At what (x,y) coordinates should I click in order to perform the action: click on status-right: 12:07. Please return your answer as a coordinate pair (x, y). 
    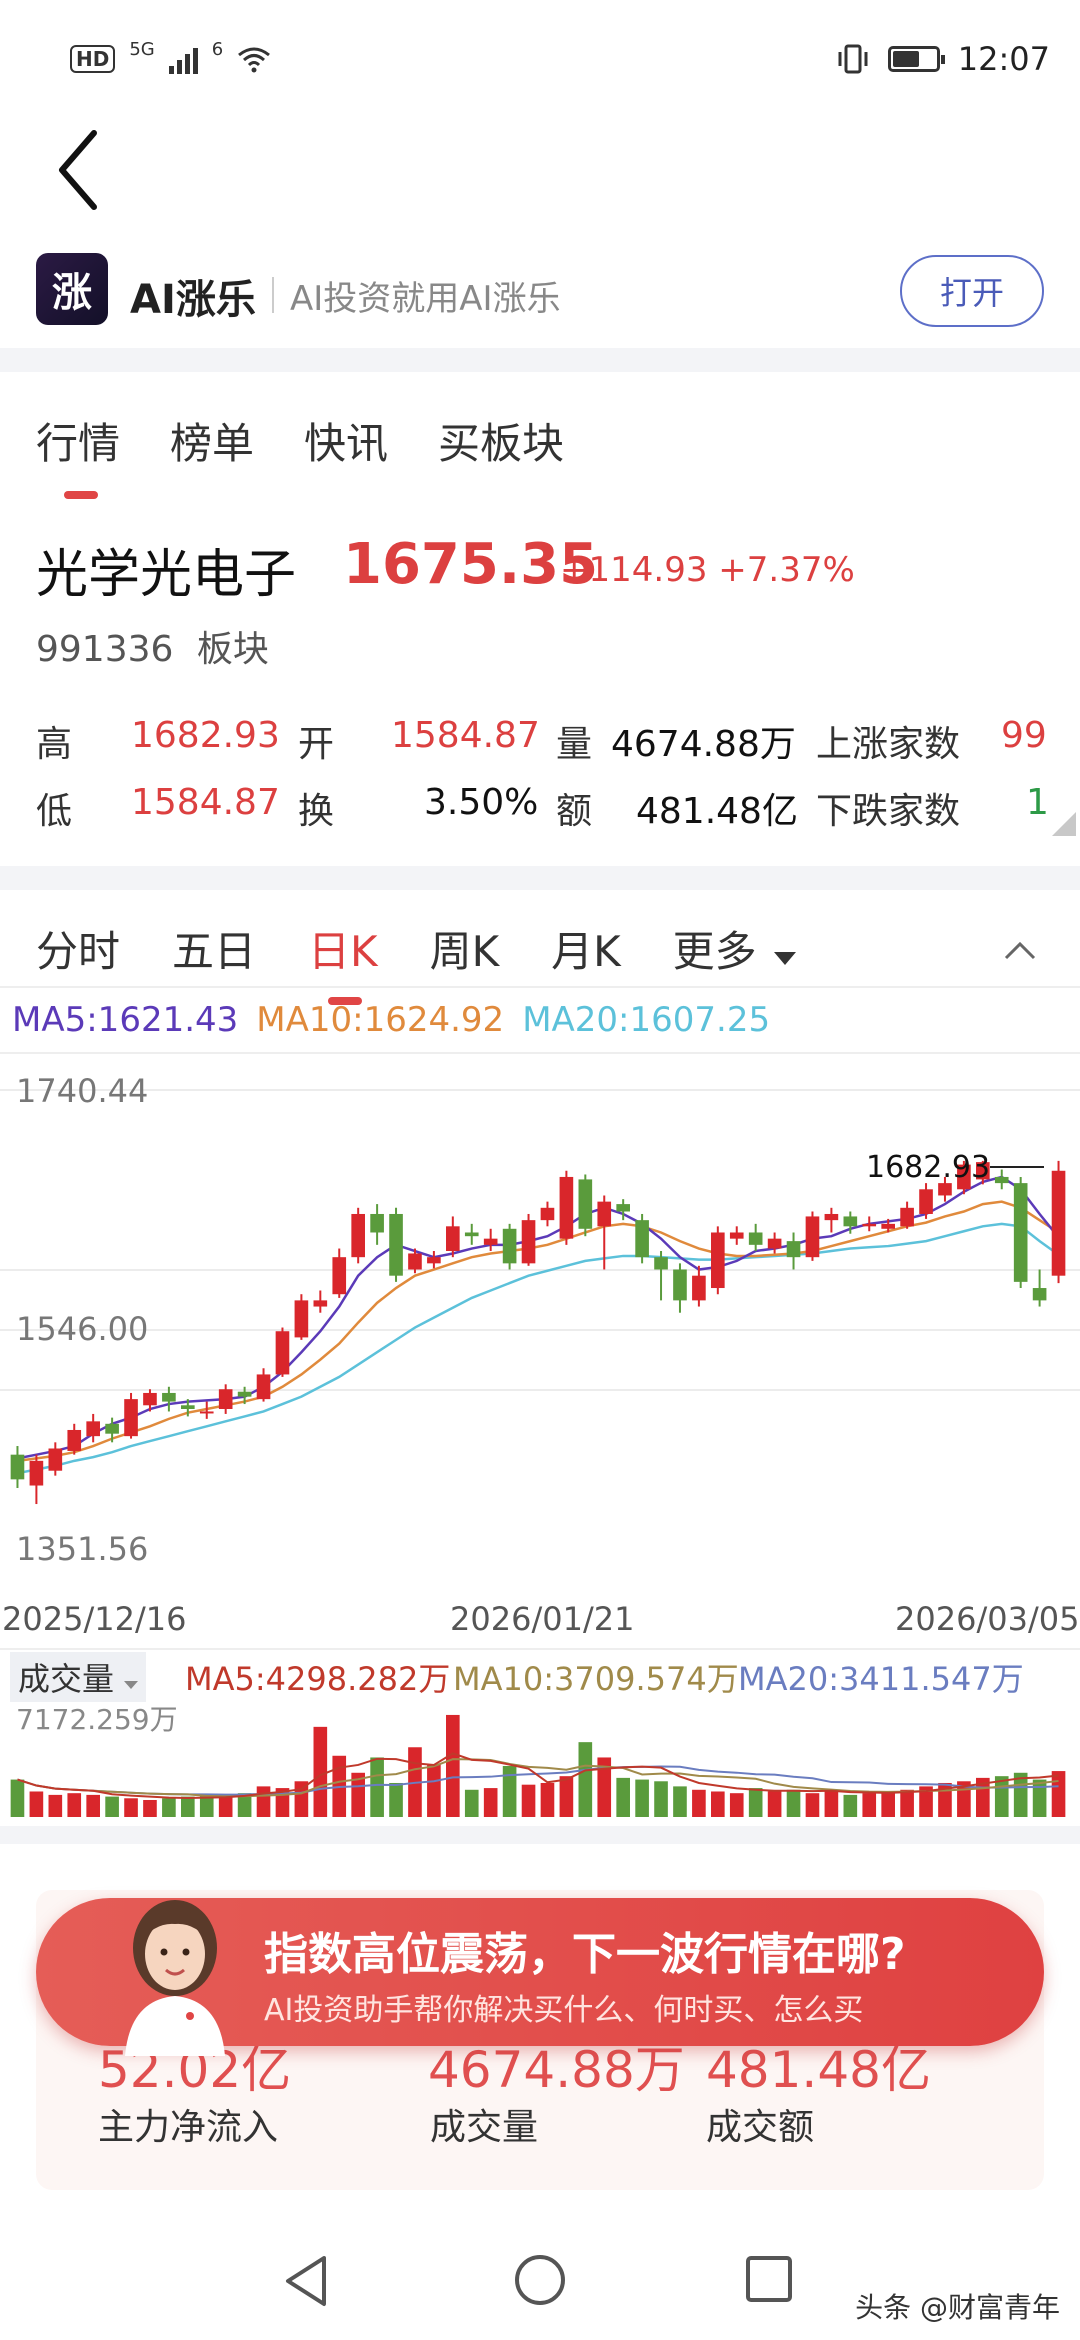
    Looking at the image, I should click on (943, 59).